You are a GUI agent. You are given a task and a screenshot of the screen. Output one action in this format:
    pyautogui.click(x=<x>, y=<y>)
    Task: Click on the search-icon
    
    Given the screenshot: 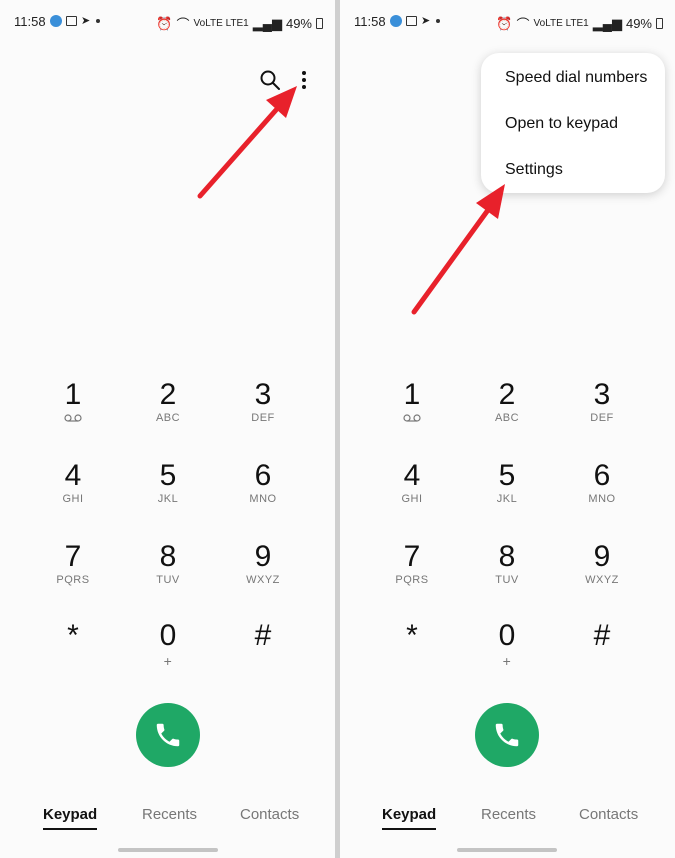 What is the action you would take?
    pyautogui.click(x=270, y=80)
    